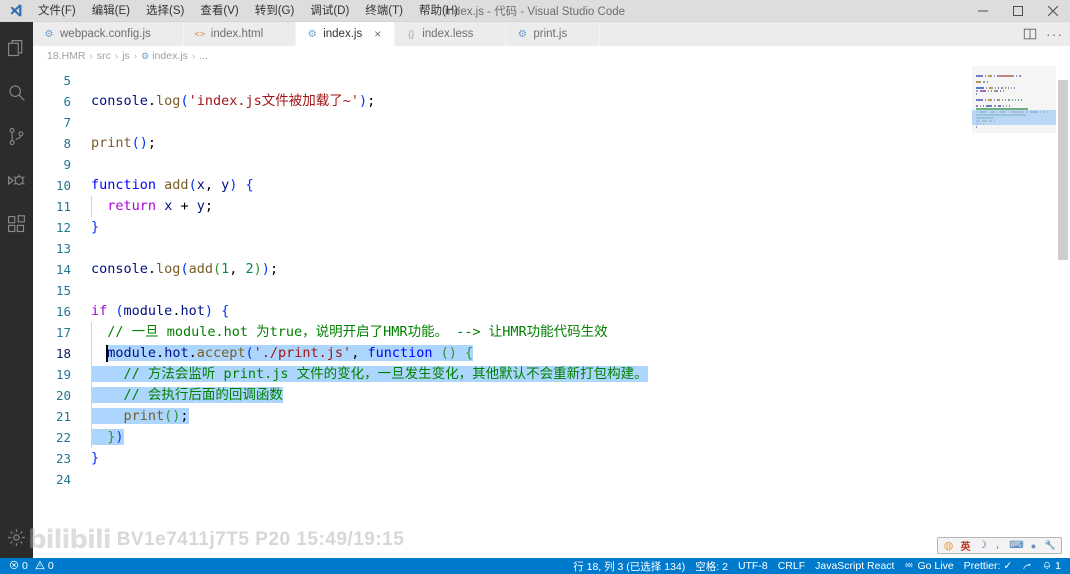 Image resolution: width=1070 pixels, height=574 pixels. What do you see at coordinates (1047, 566) in the screenshot?
I see `bell-icon` at bounding box center [1047, 566].